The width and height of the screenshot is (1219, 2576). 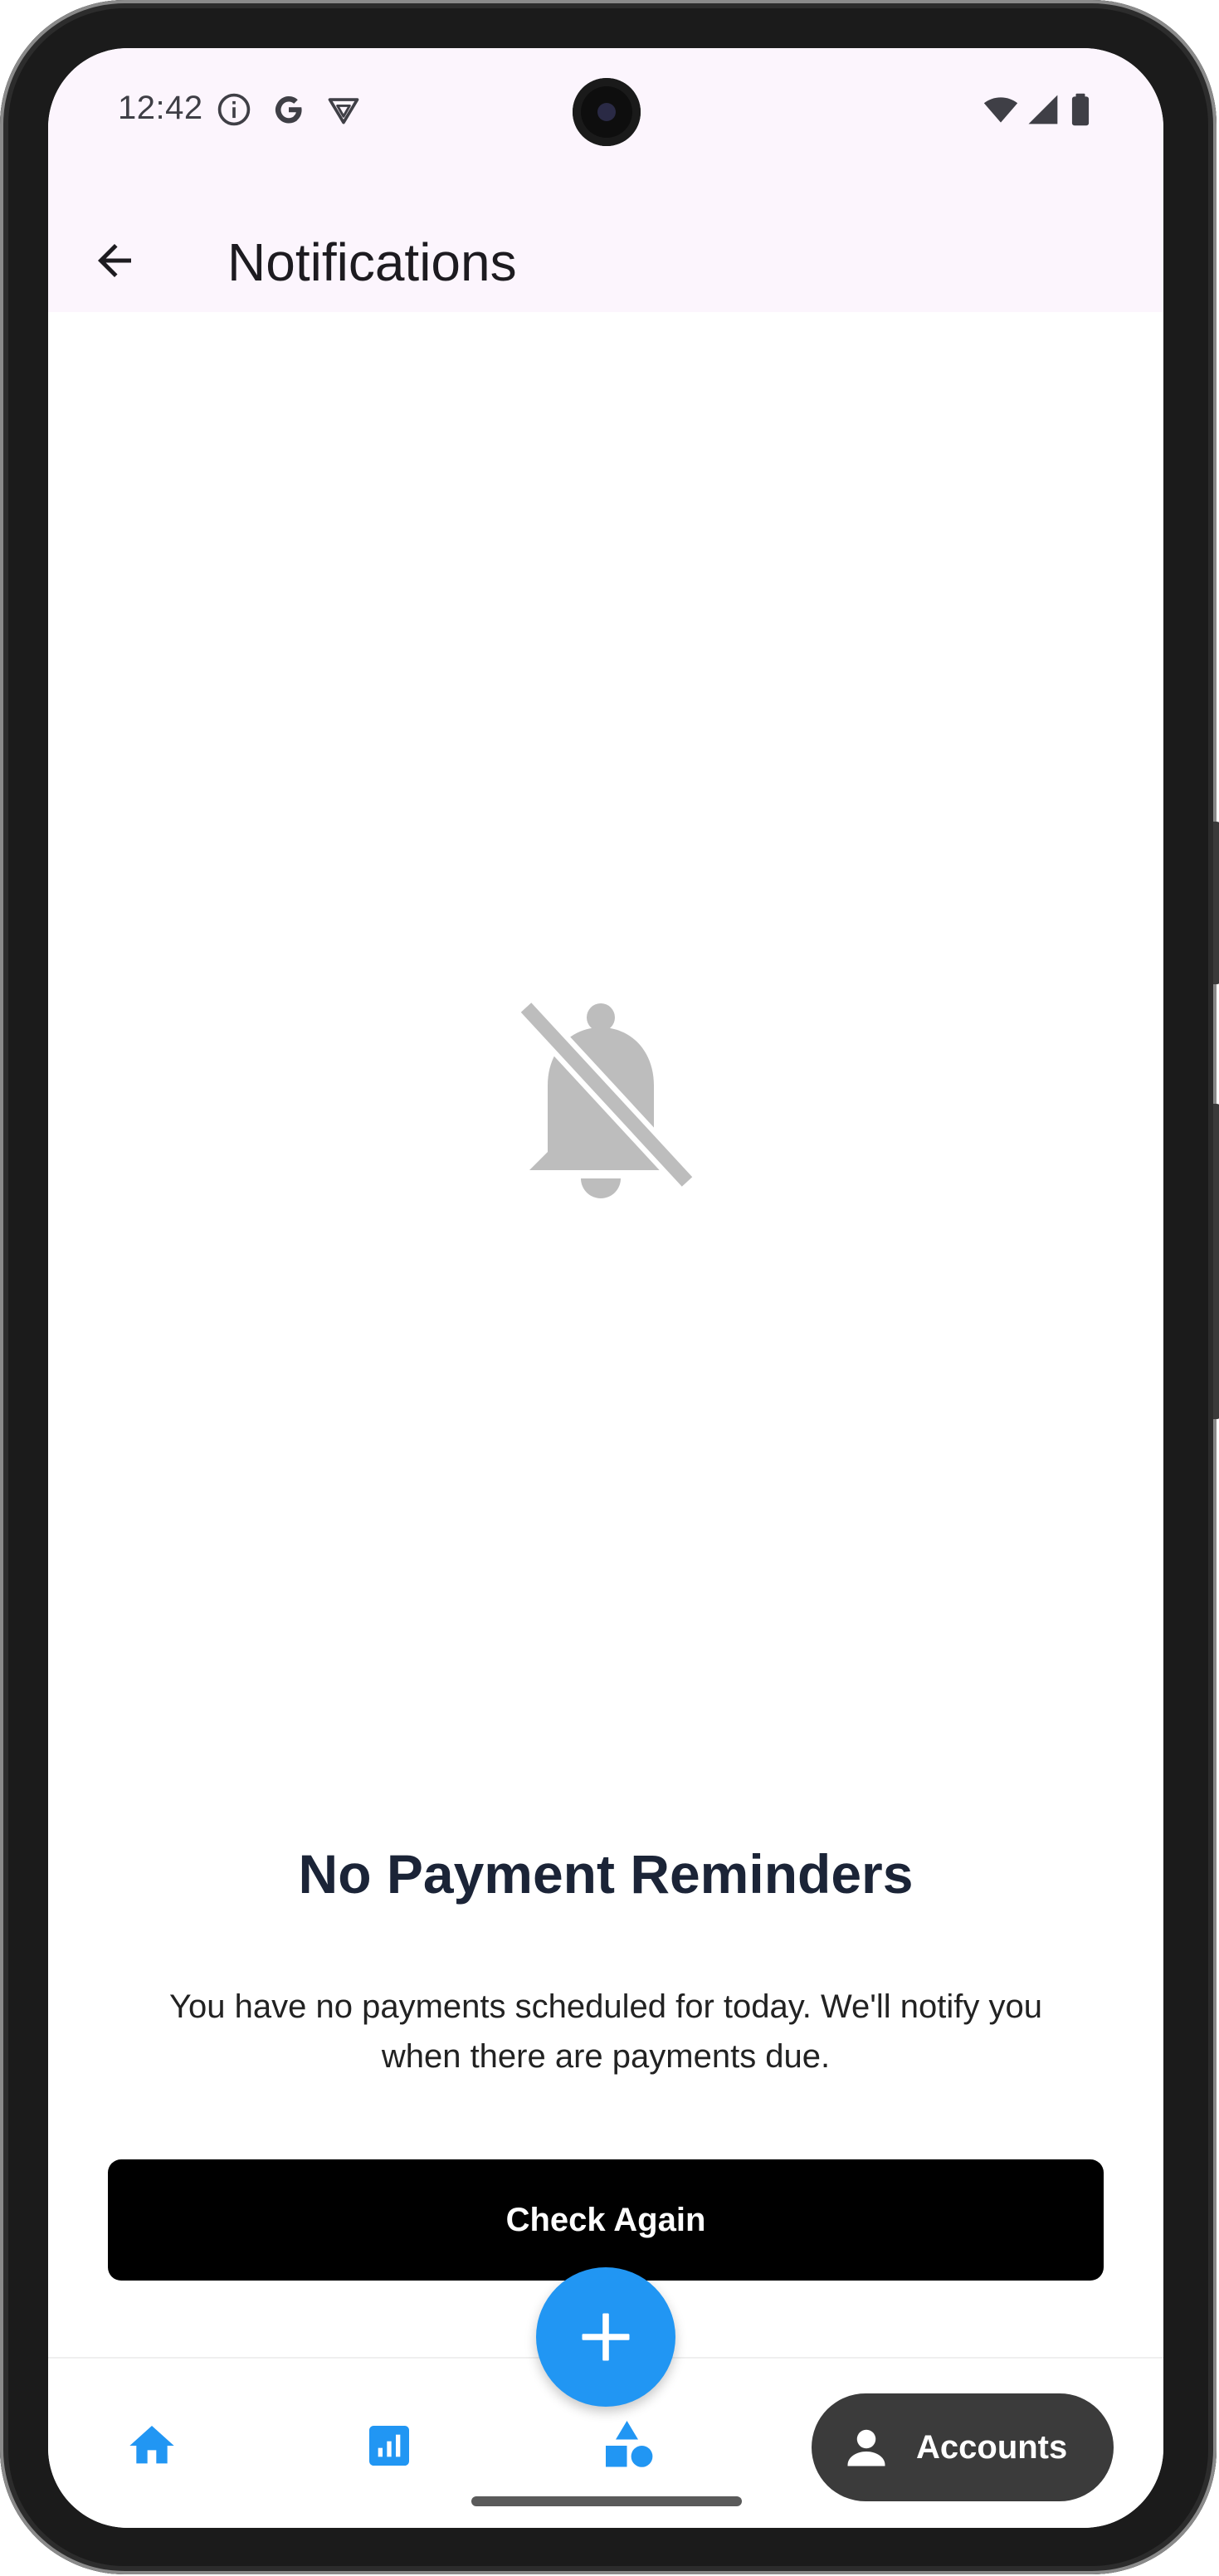 I want to click on front-camera, so click(x=607, y=112).